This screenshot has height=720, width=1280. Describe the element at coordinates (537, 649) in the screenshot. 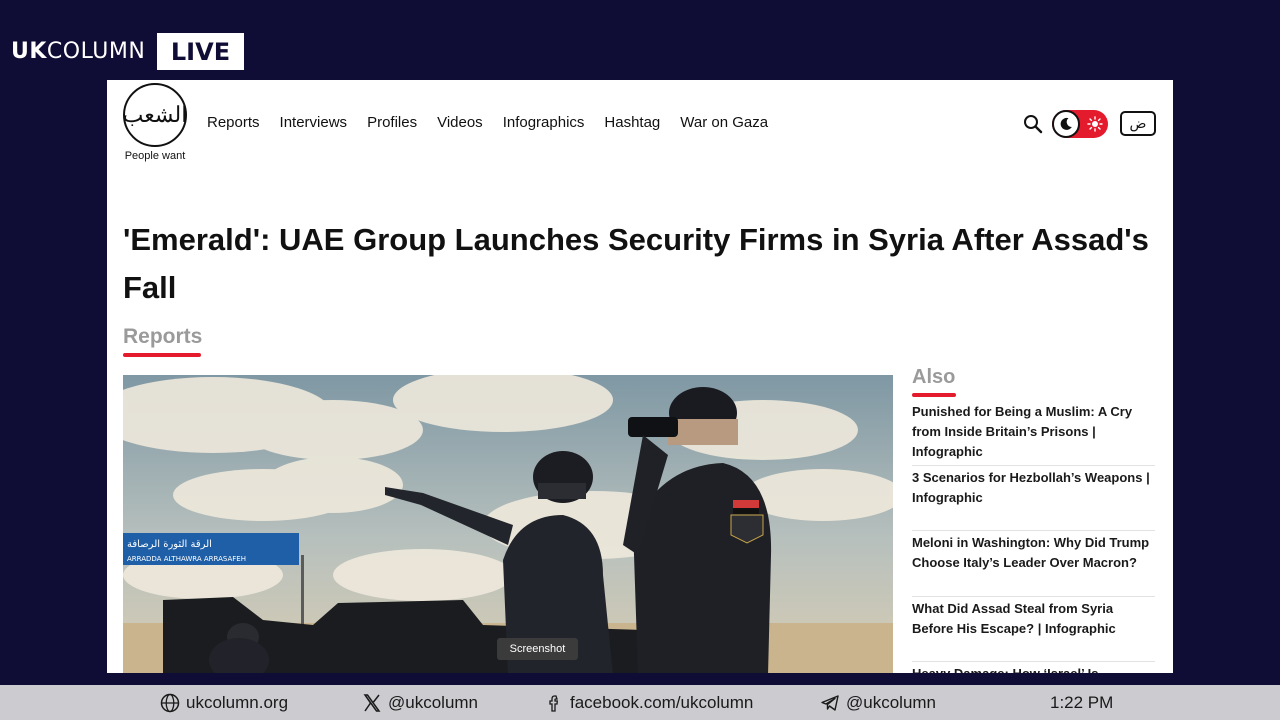

I see `screenshot-tooltip: Screenshot` at that location.